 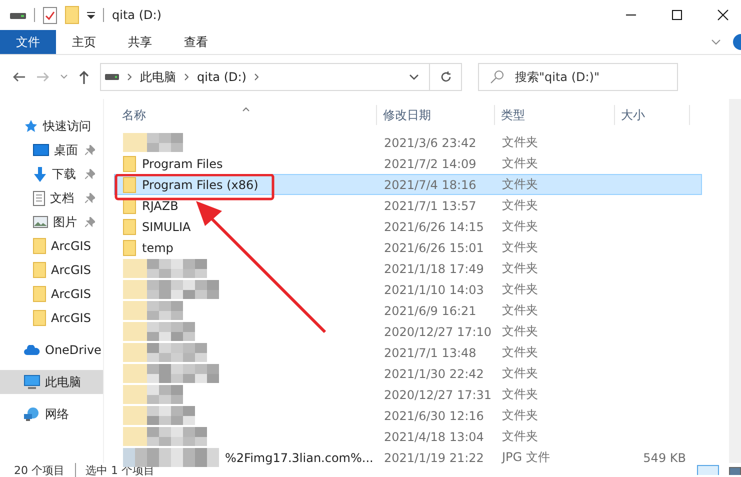 I want to click on file-row: 2020/12/27 17:31 文件夹, so click(x=408, y=394).